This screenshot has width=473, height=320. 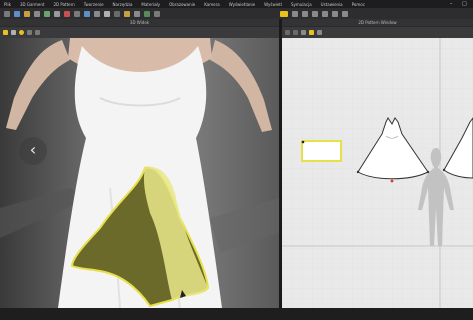 What do you see at coordinates (315, 13) in the screenshot?
I see `dart-tool-icon` at bounding box center [315, 13].